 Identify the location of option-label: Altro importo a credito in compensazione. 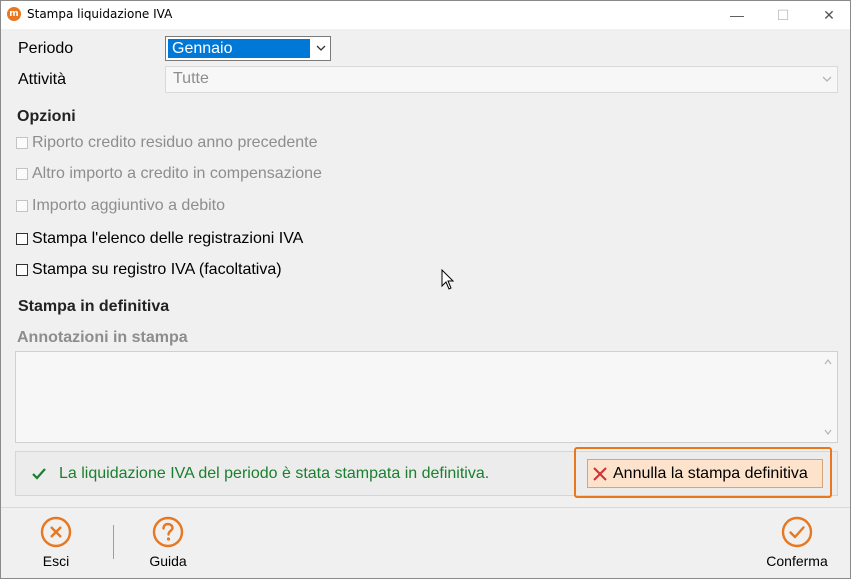
(177, 173).